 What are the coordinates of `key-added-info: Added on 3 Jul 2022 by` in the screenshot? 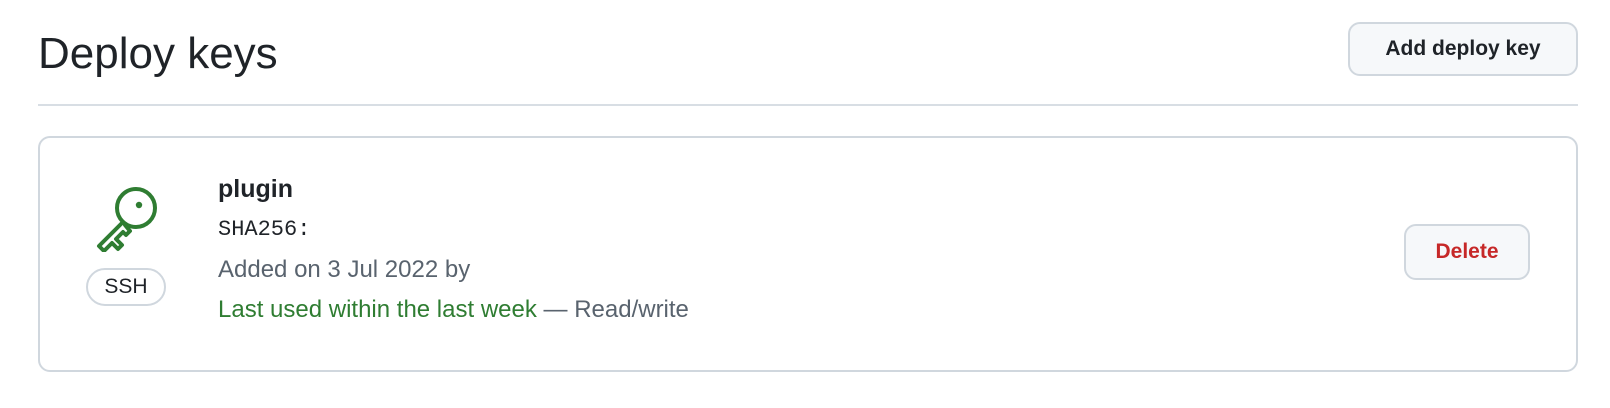 It's located at (344, 269).